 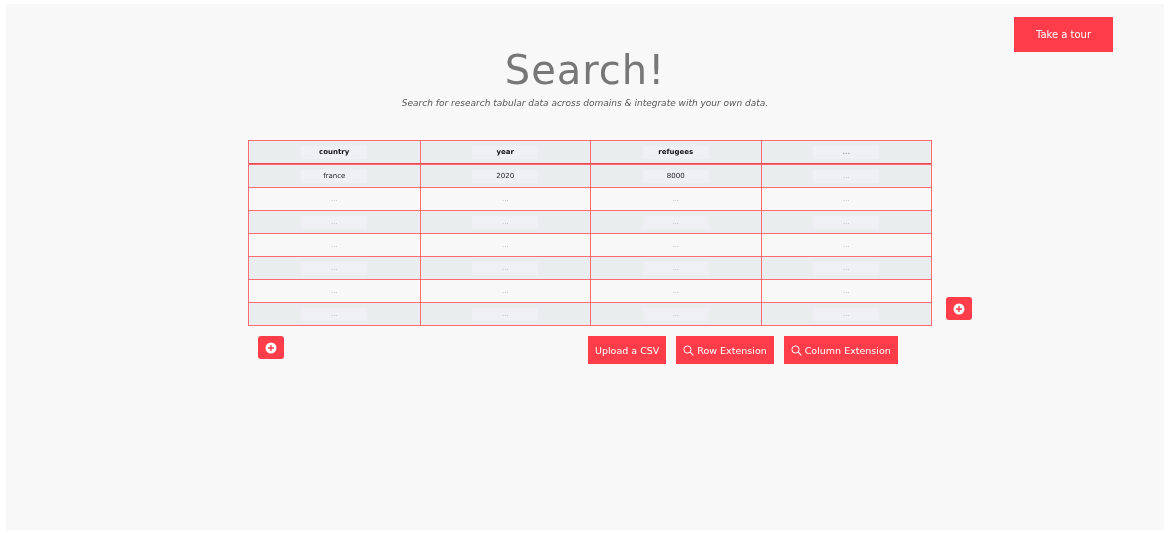 I want to click on add-row-button, so click(x=271, y=347).